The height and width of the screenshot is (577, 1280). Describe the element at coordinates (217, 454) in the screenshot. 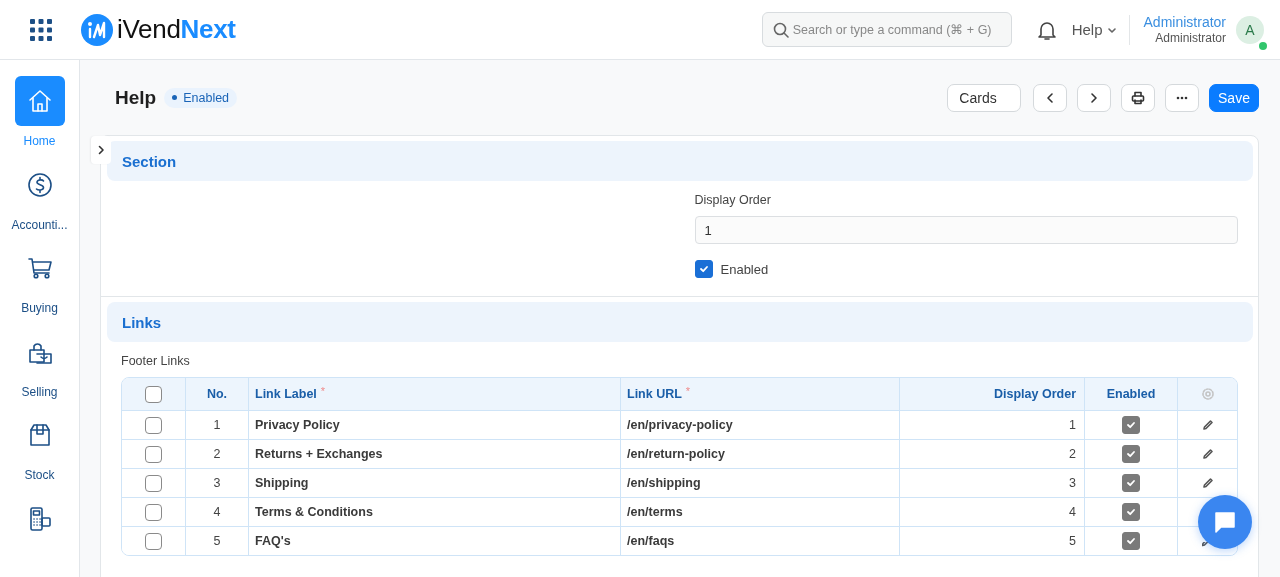

I see `row-number: 2` at that location.